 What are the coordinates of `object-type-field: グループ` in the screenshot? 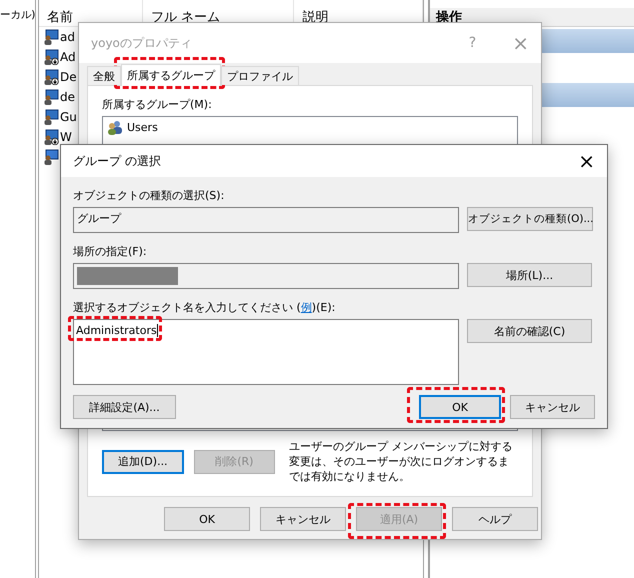 It's located at (266, 220).